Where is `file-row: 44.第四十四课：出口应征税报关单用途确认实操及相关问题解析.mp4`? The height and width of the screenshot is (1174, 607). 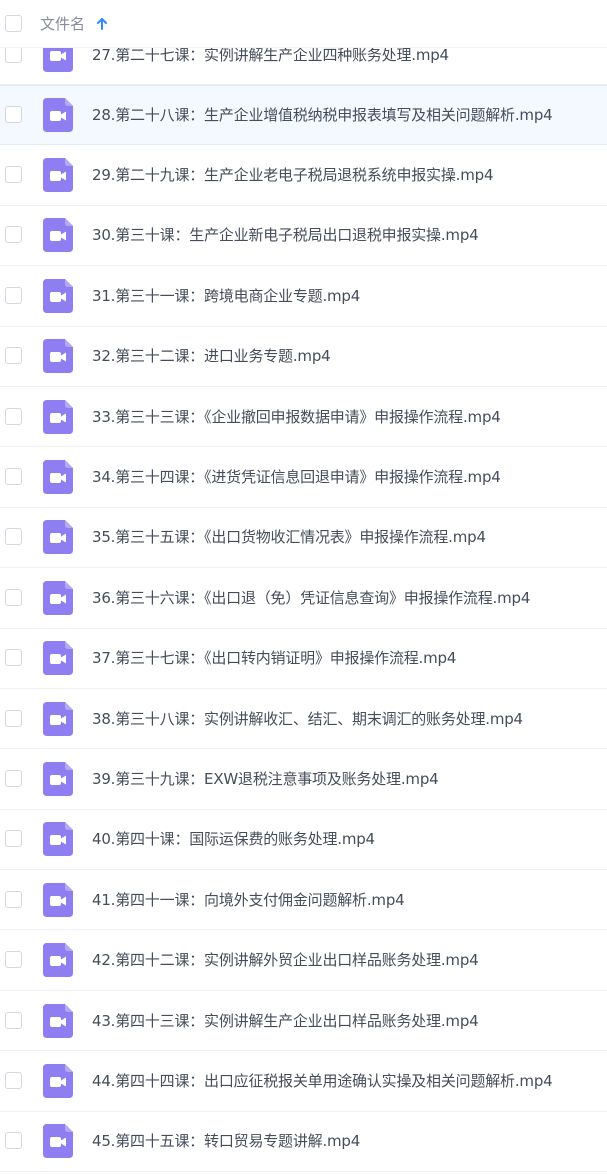
file-row: 44.第四十四课：出口应征税报关单用途确认实操及相关问题解析.mp4 is located at coordinates (303, 1081).